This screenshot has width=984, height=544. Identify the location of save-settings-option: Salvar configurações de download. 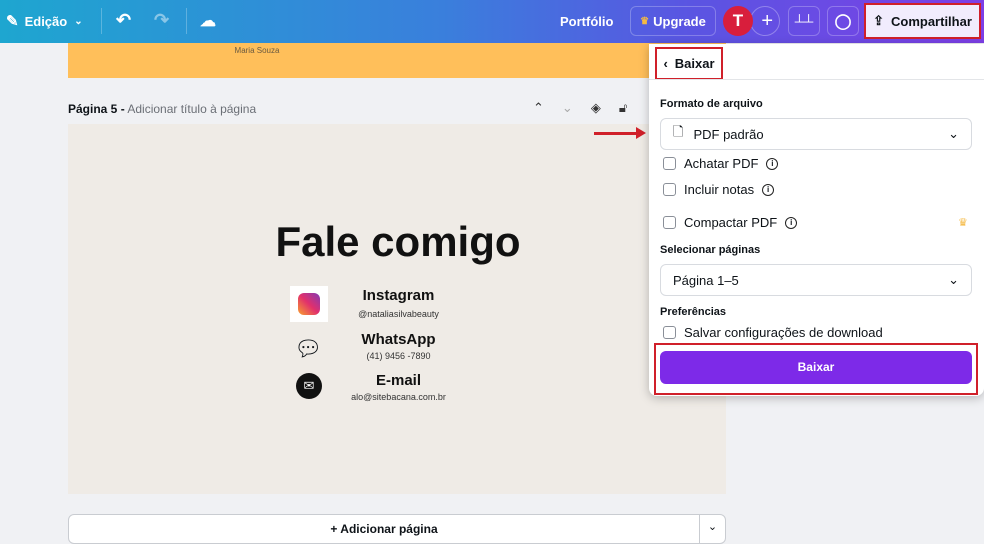
(773, 332).